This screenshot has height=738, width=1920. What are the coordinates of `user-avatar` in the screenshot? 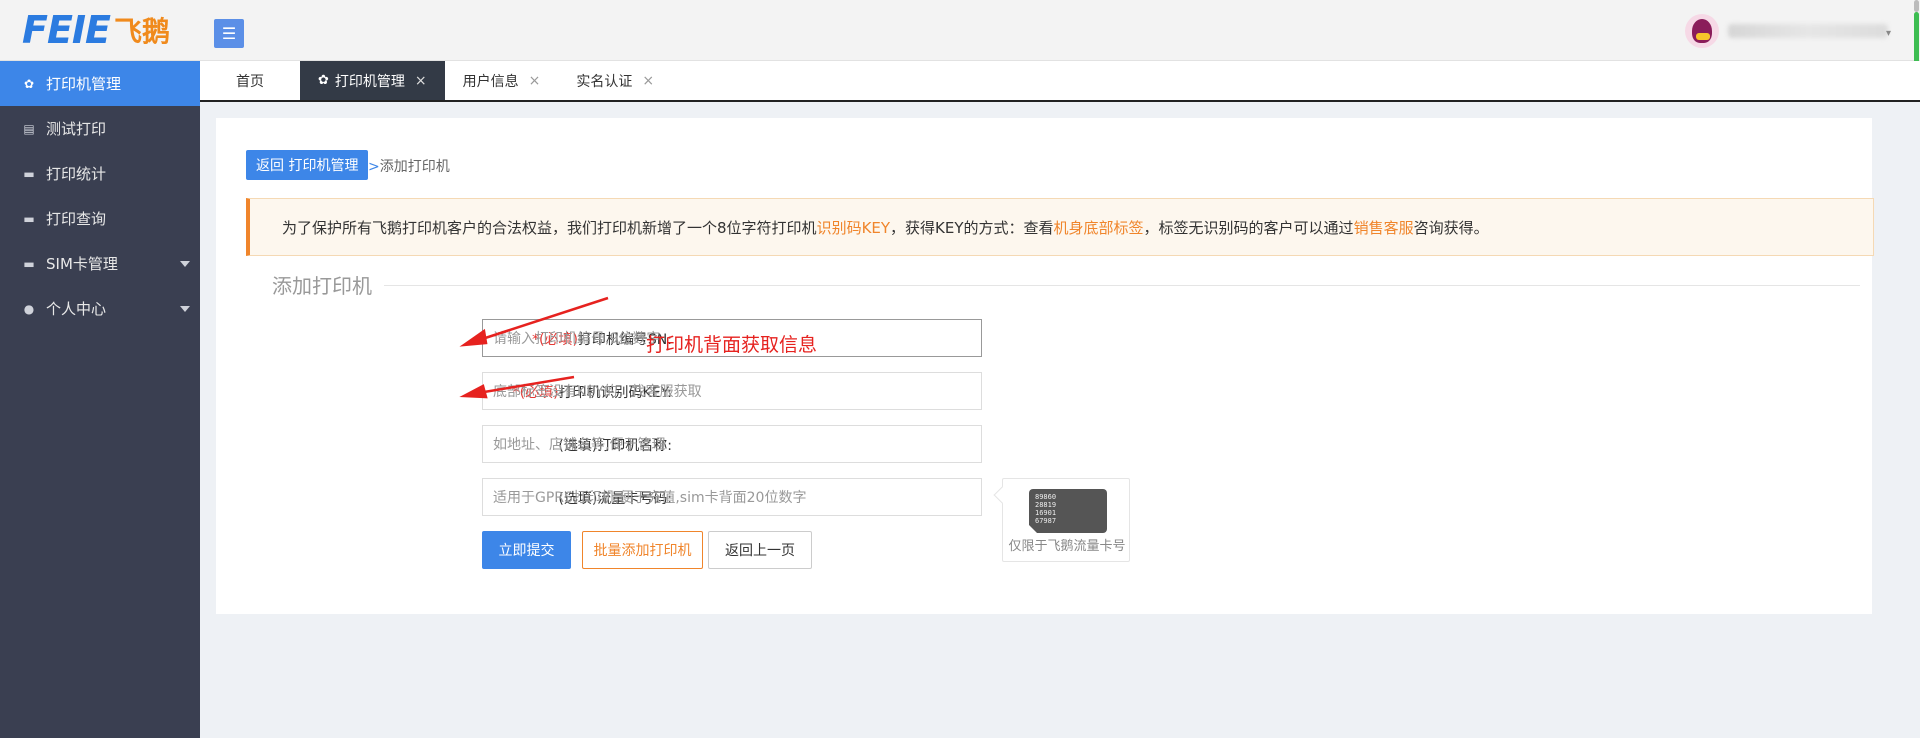 It's located at (1702, 31).